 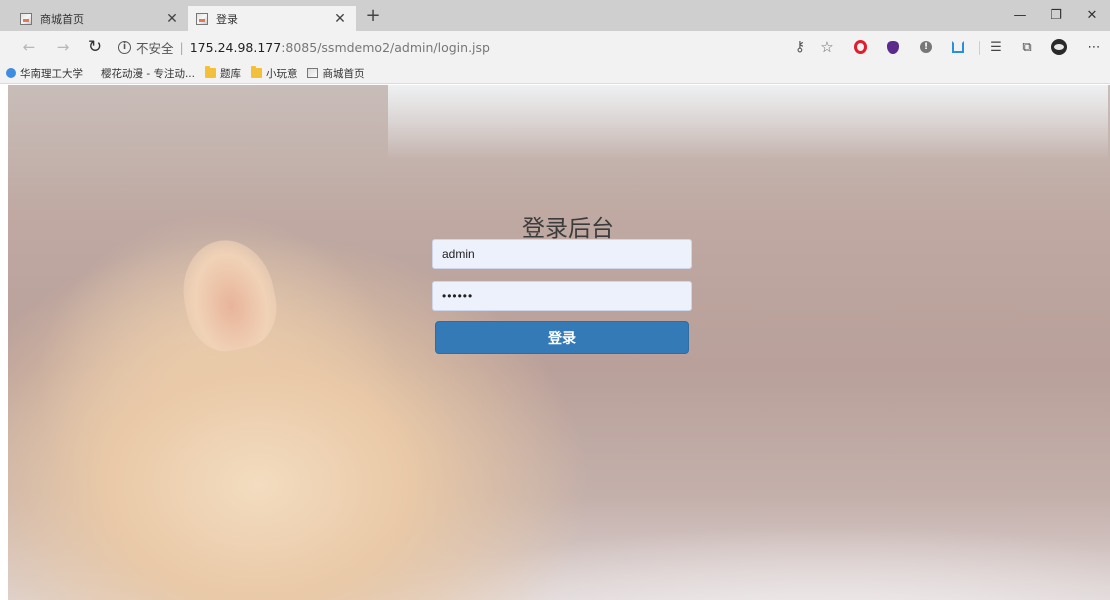 What do you see at coordinates (562, 337) in the screenshot?
I see `login-button: 登录` at bounding box center [562, 337].